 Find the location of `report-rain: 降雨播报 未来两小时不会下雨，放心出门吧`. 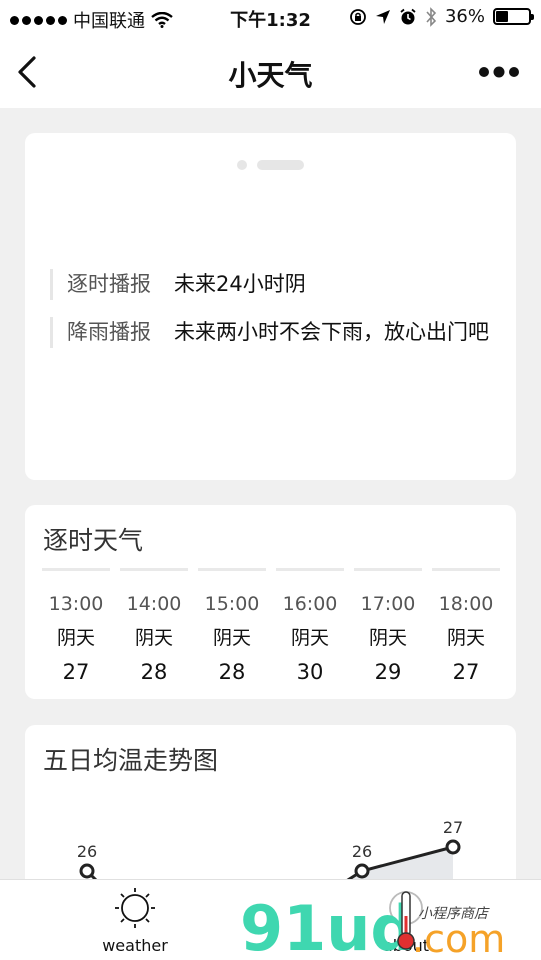

report-rain: 降雨播报 未来两小时不会下雨，放心出门吧 is located at coordinates (275, 332).